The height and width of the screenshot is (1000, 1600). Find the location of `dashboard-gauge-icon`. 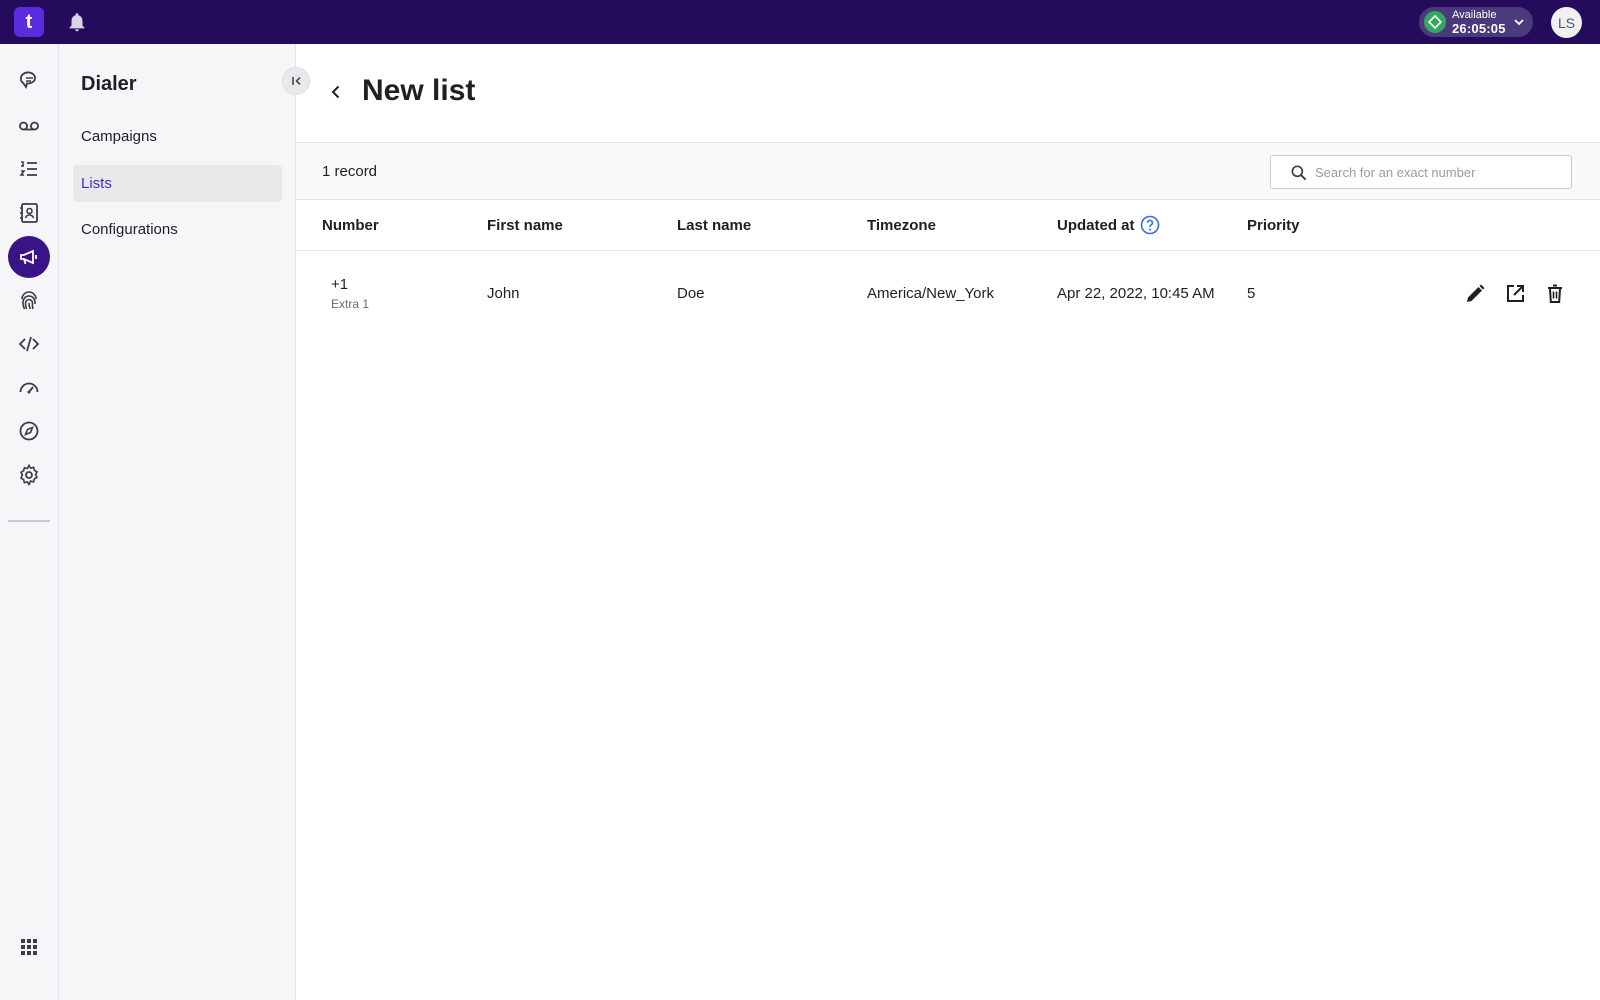

dashboard-gauge-icon is located at coordinates (29, 387).